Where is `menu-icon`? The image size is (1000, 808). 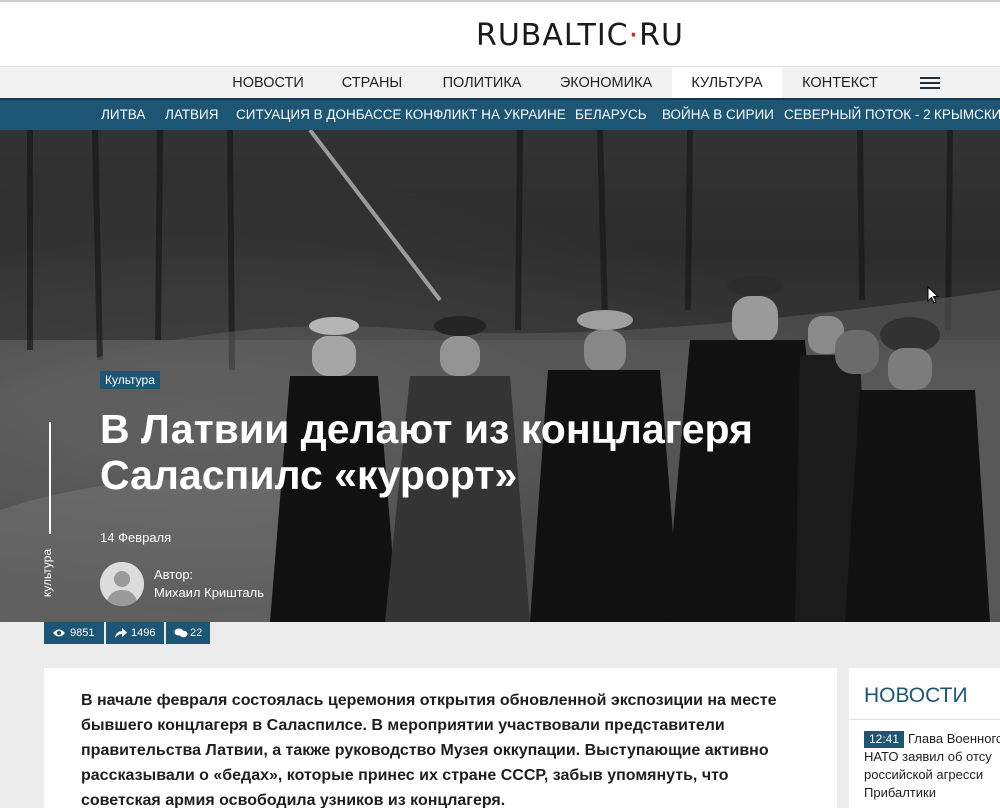 menu-icon is located at coordinates (930, 83).